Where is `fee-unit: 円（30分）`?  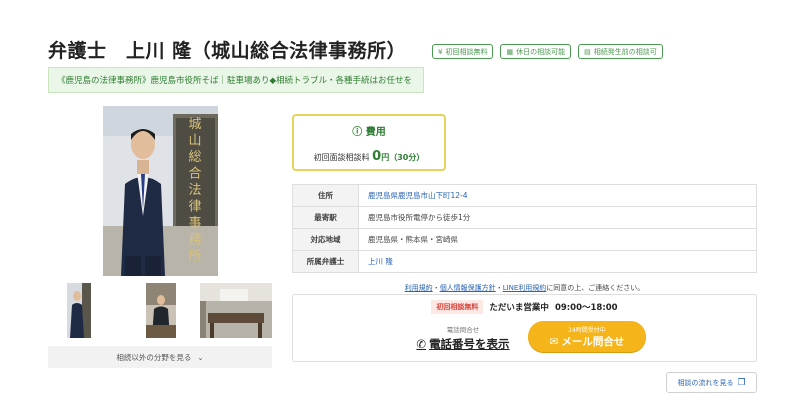
fee-unit: 円（30分） is located at coordinates (403, 157).